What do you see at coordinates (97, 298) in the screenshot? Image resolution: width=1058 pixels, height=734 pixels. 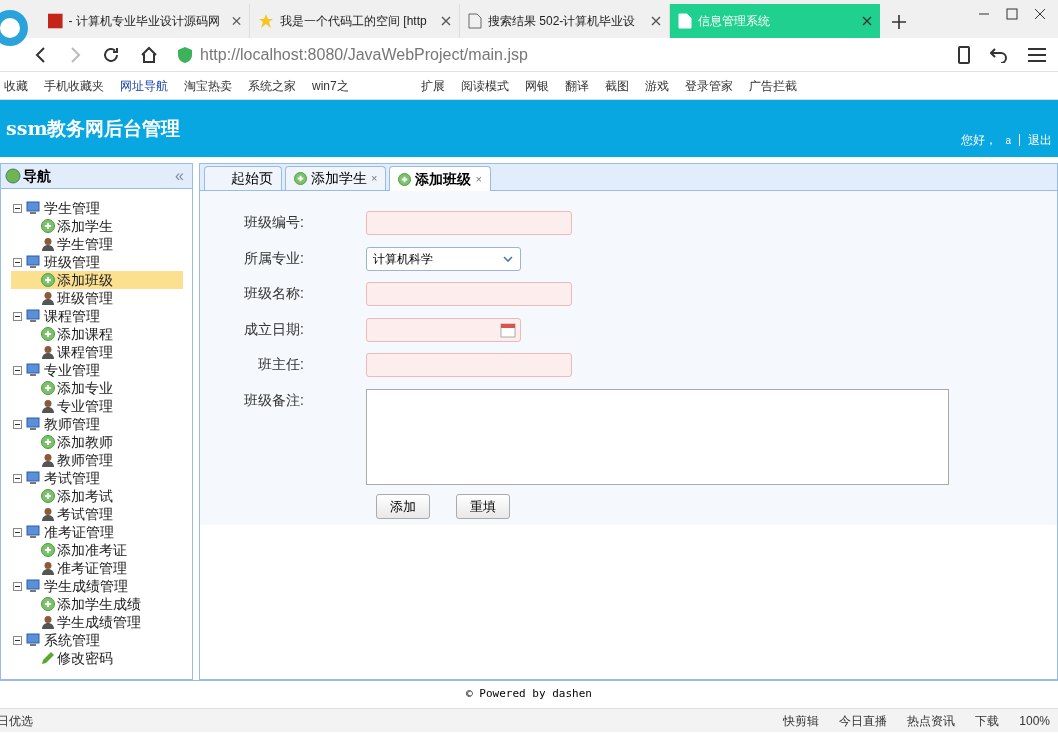 I see `tree-item: 班级管理` at bounding box center [97, 298].